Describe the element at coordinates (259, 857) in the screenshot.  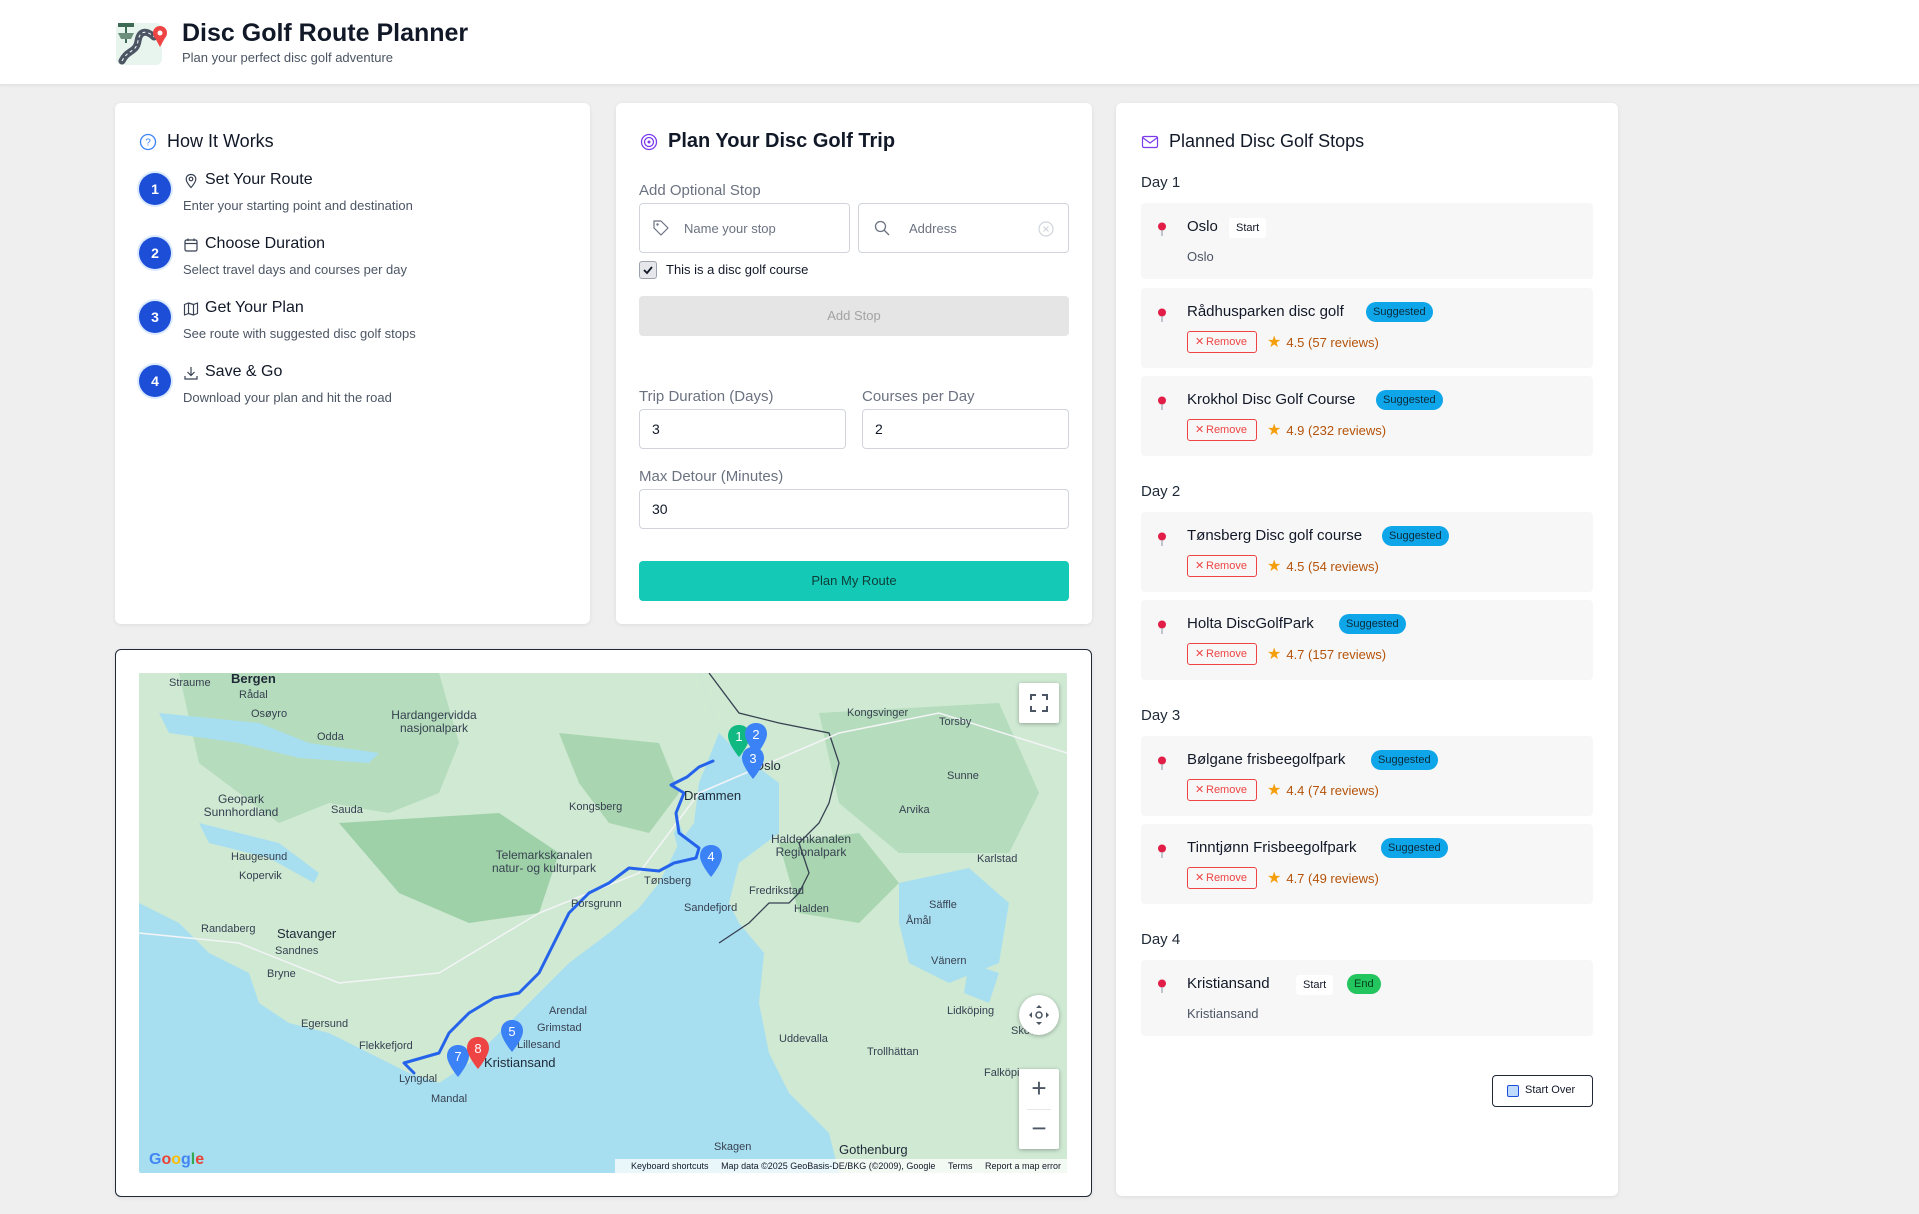
I see `map-label: Haugesund` at that location.